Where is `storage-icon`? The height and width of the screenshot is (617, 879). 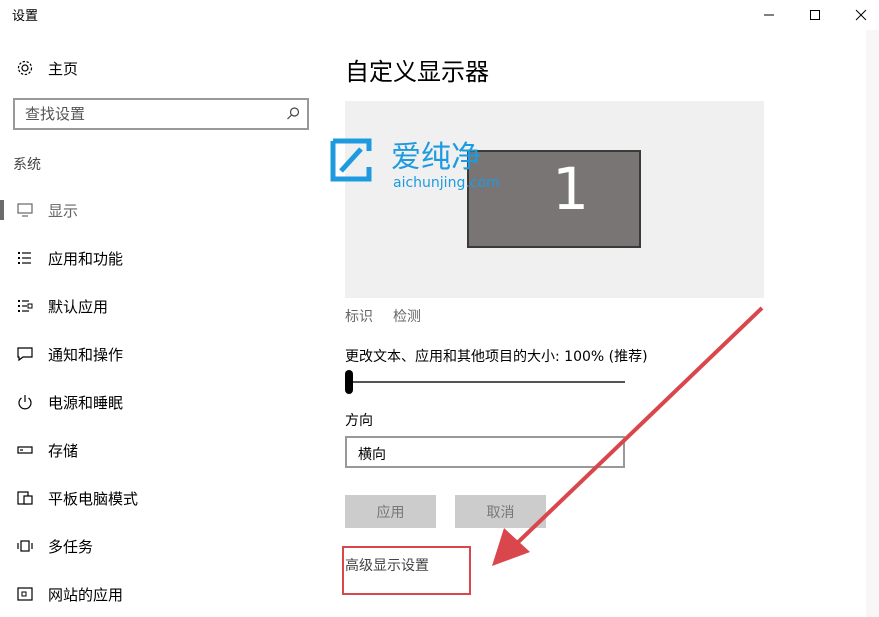 storage-icon is located at coordinates (25, 450).